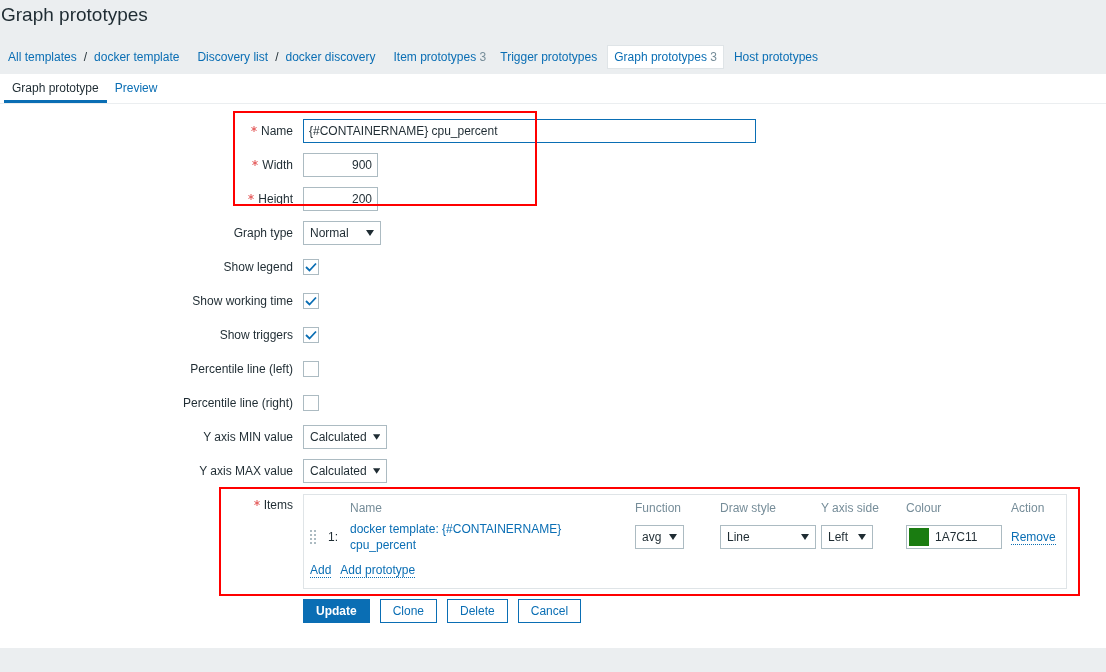 This screenshot has width=1106, height=672. I want to click on field-label: Percentile line (right), so click(237, 403).